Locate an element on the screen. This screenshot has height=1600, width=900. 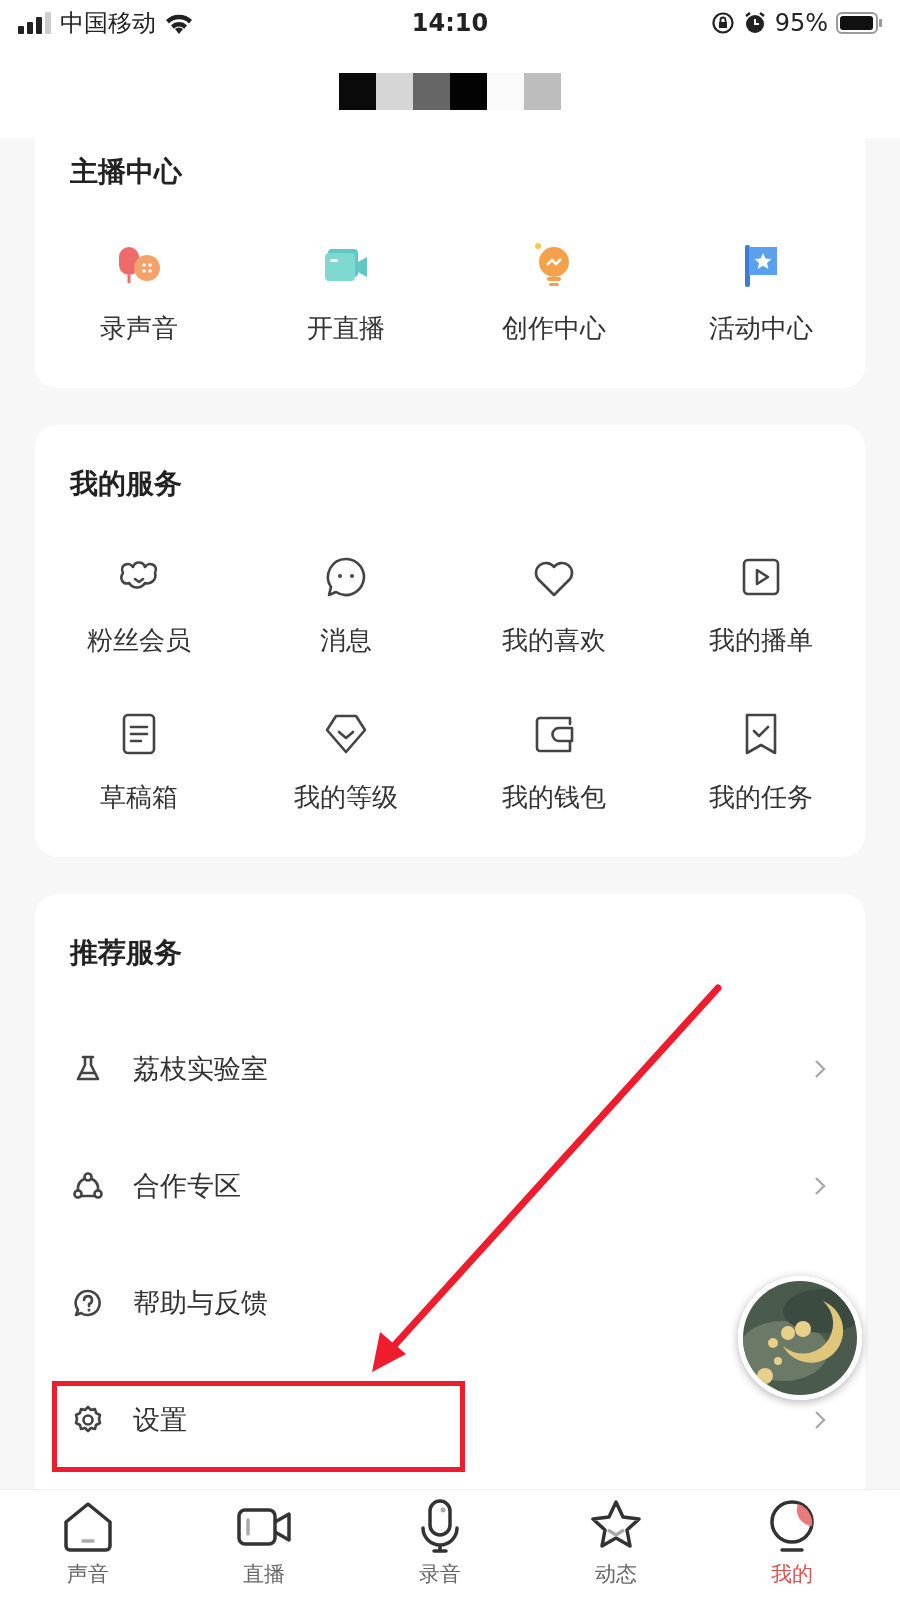
menu-label: 我的播单 is located at coordinates (761, 640).